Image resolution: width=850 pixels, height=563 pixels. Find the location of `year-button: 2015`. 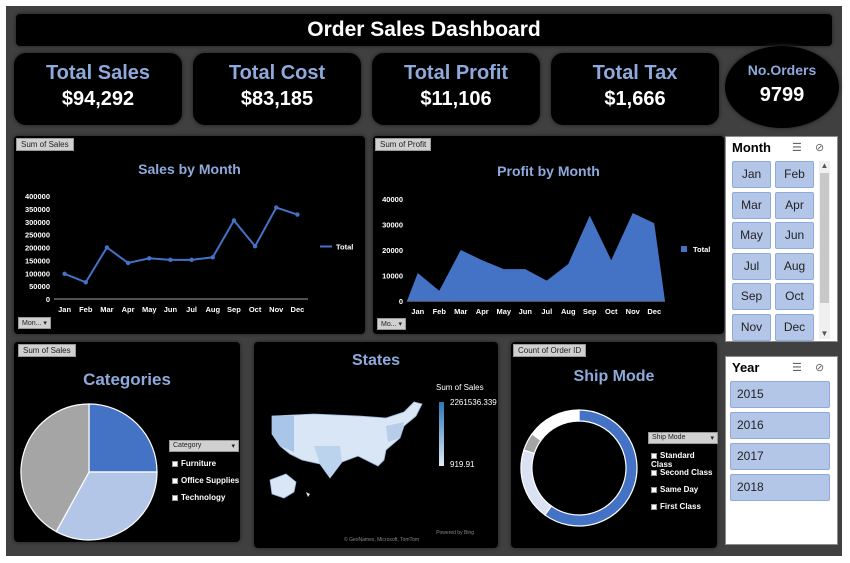

year-button: 2015 is located at coordinates (780, 394).